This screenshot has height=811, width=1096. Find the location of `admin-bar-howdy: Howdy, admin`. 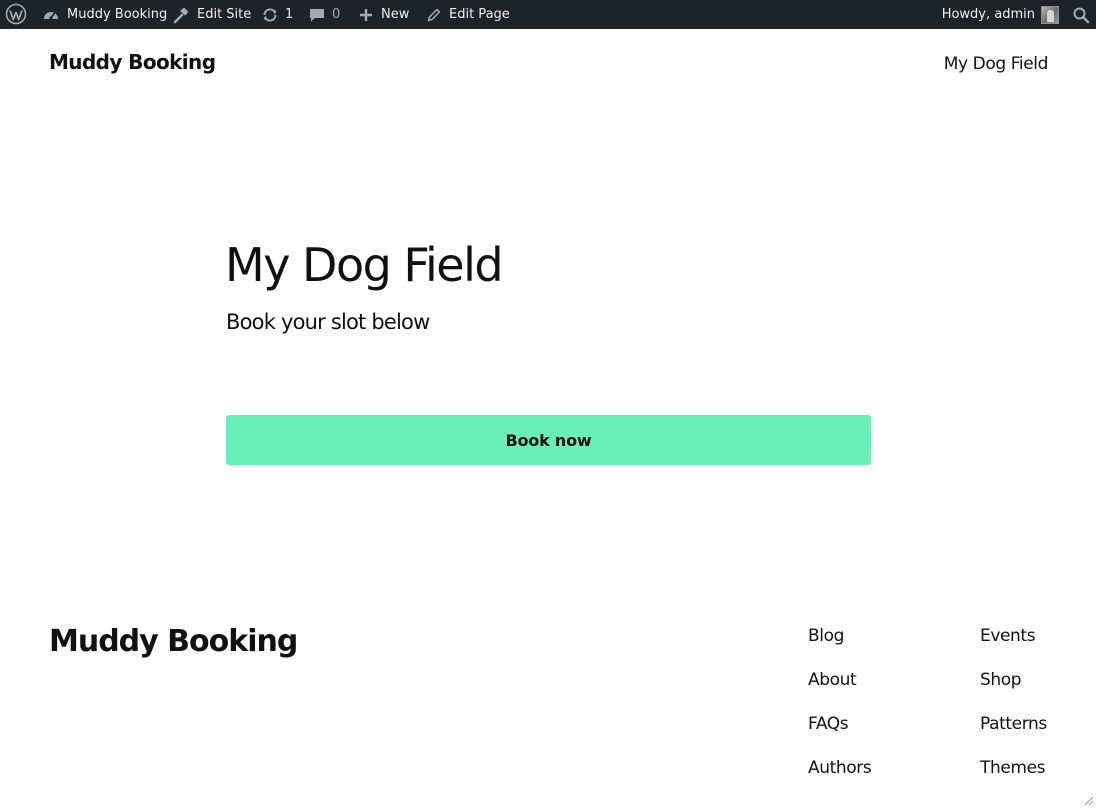

admin-bar-howdy: Howdy, admin is located at coordinates (988, 14).